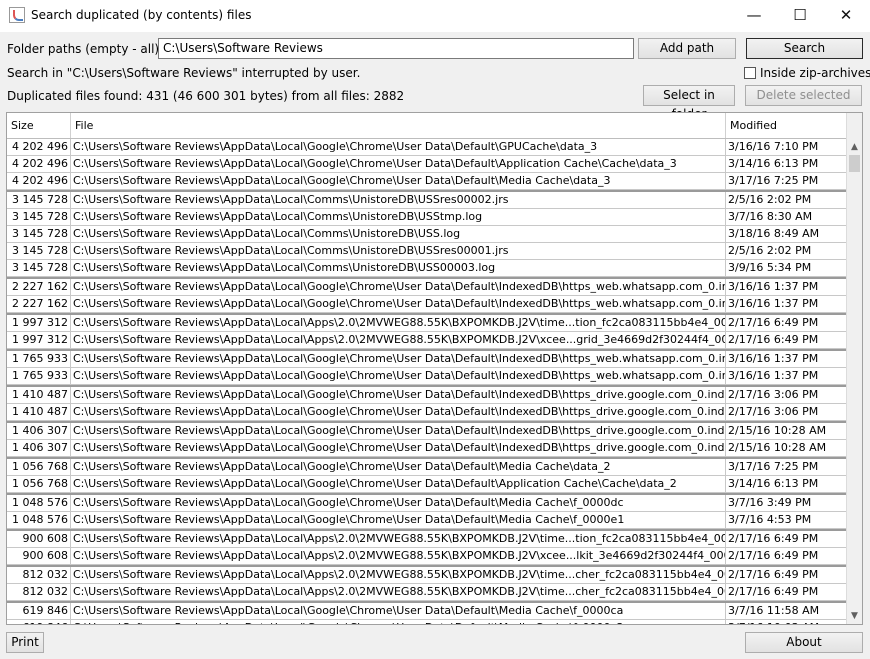  I want to click on scrollbar-thumb, so click(854, 163).